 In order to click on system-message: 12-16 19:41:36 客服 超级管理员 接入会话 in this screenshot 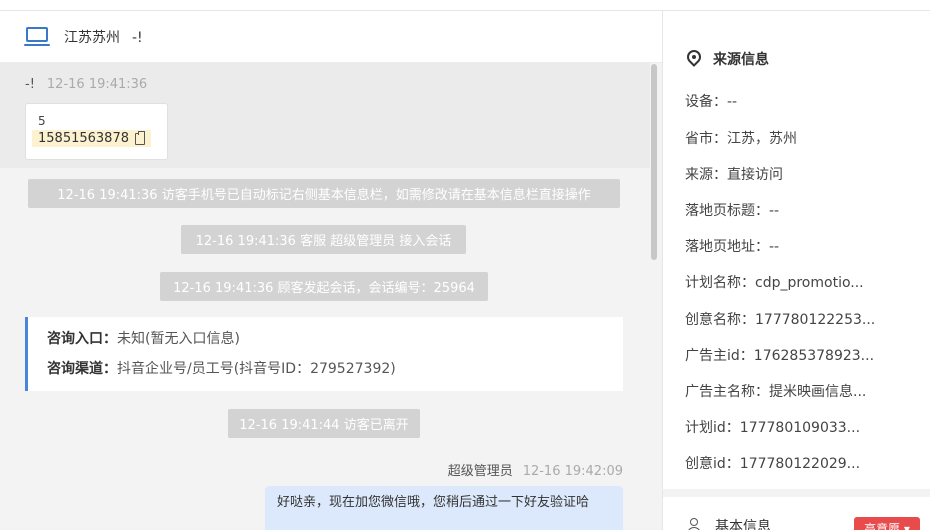, I will do `click(323, 239)`.